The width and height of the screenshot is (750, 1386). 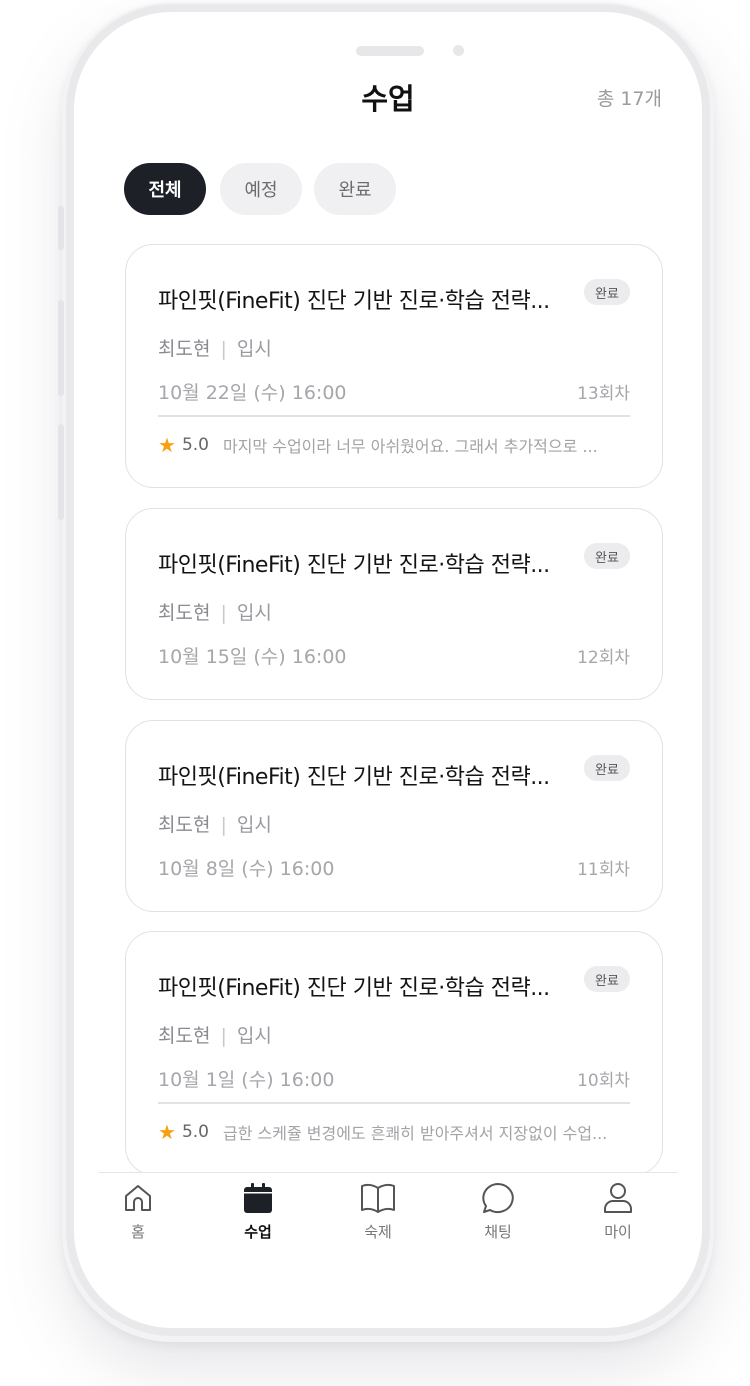 I want to click on tab-home: 홈, so click(x=138, y=1211).